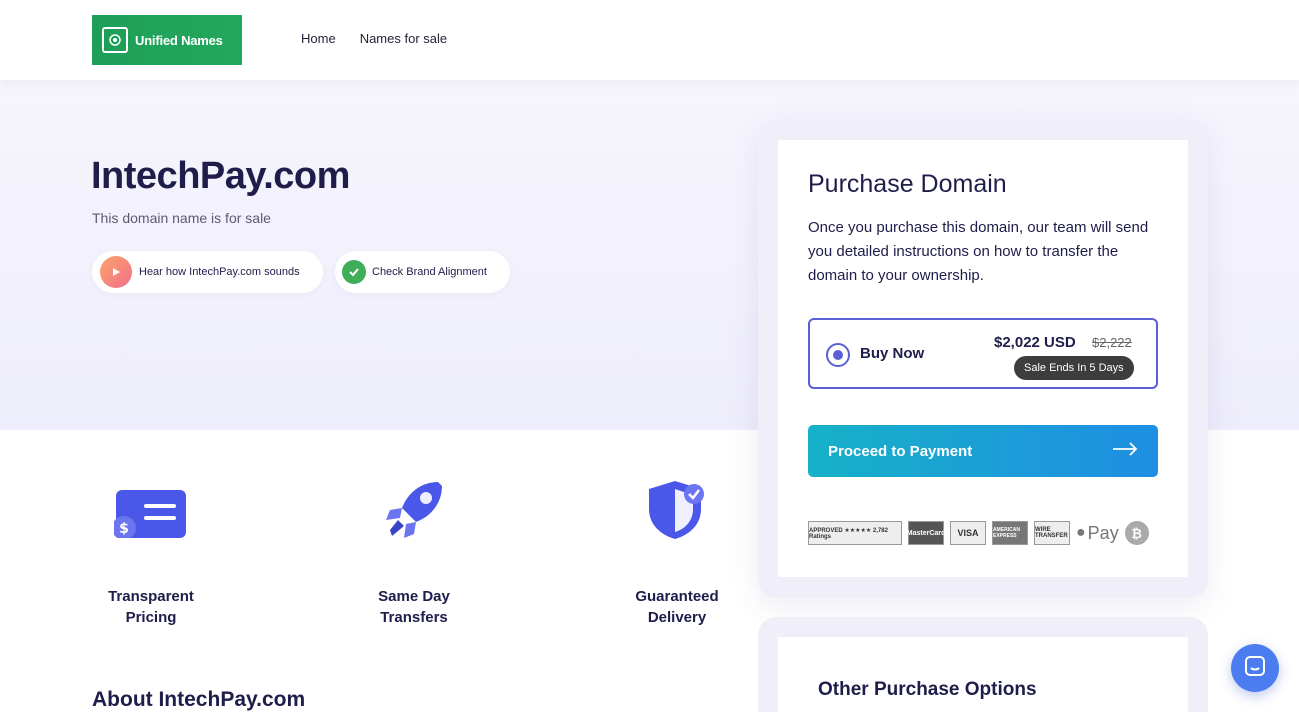 The image size is (1299, 712). I want to click on rocket-icon, so click(414, 510).